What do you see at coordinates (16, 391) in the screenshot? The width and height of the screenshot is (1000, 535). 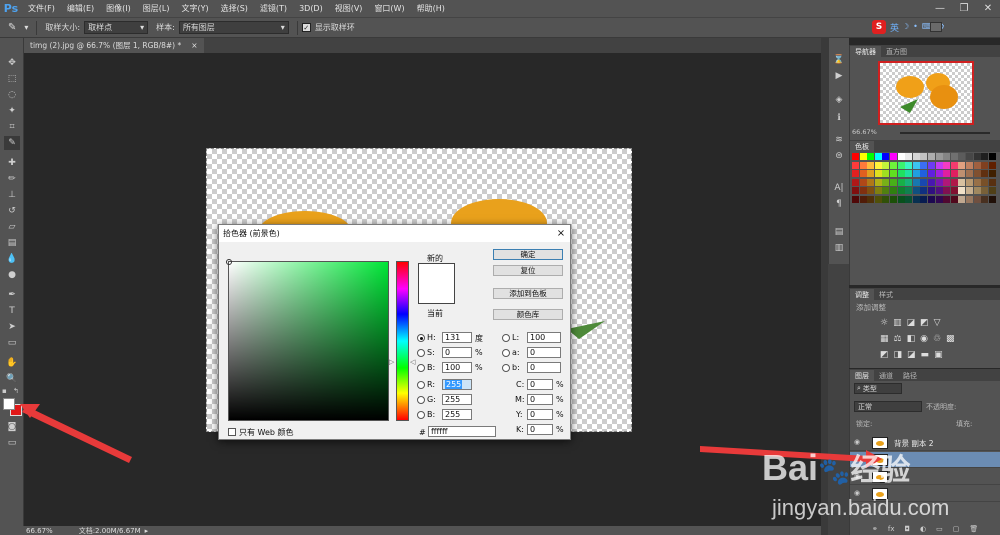 I see `swap-colors-icon: ↰` at bounding box center [16, 391].